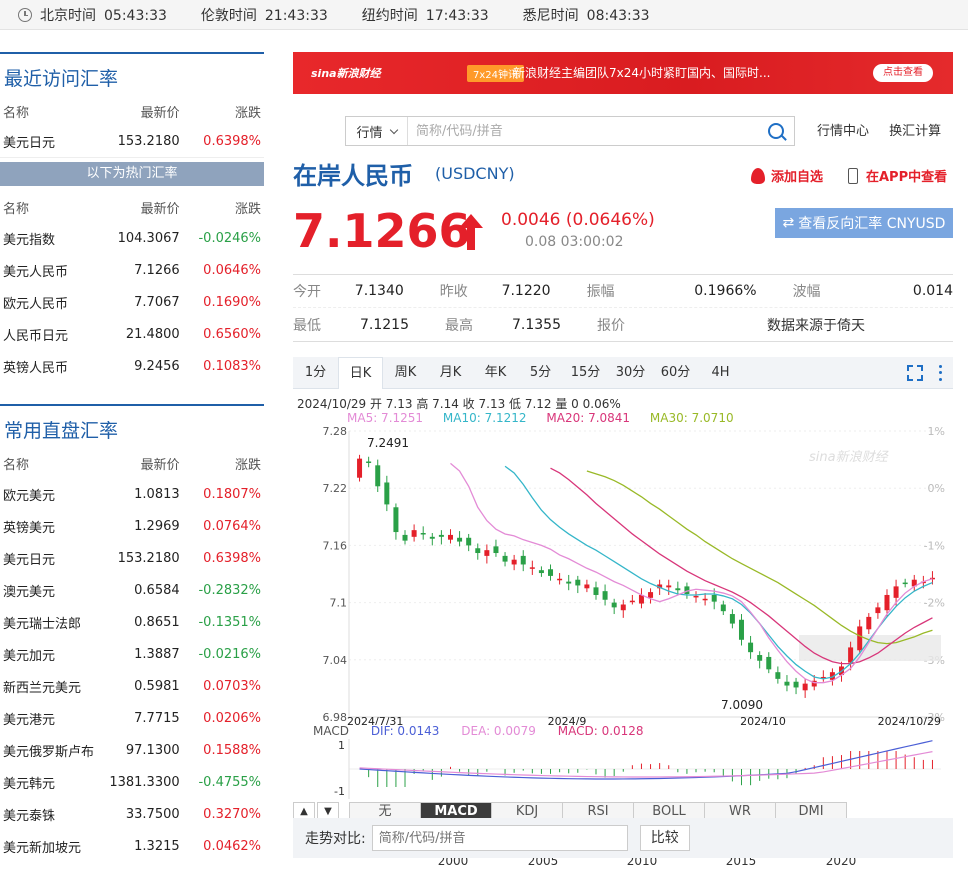 The width and height of the screenshot is (968, 894). Describe the element at coordinates (132, 426) in the screenshot. I see `direct-rates-title: 常用直盘汇率` at that location.